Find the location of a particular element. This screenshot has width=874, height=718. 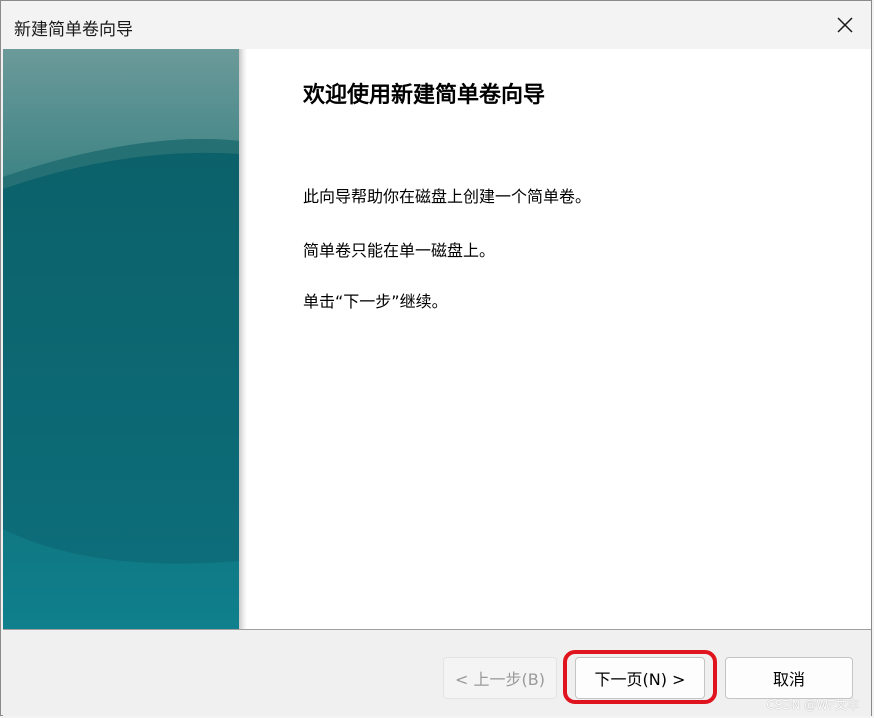

close-icon is located at coordinates (845, 25).